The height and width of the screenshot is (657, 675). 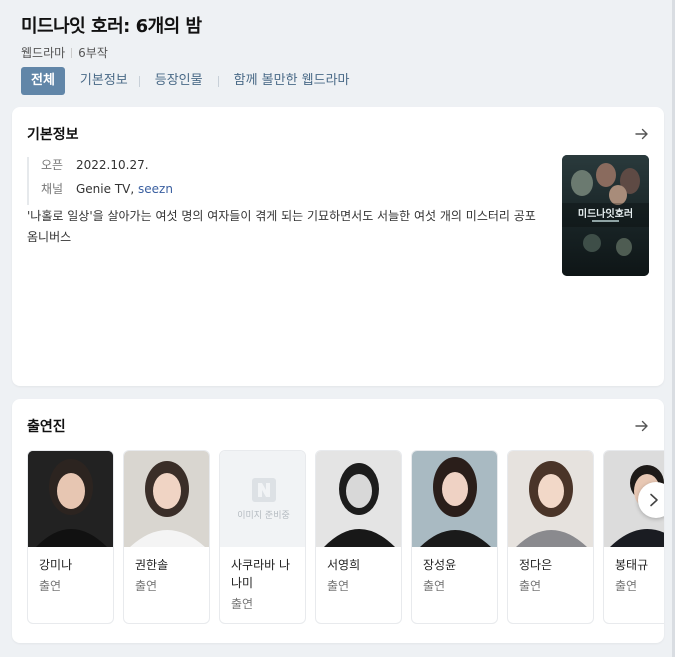 What do you see at coordinates (46, 427) in the screenshot?
I see `cast-title: 출연진` at bounding box center [46, 427].